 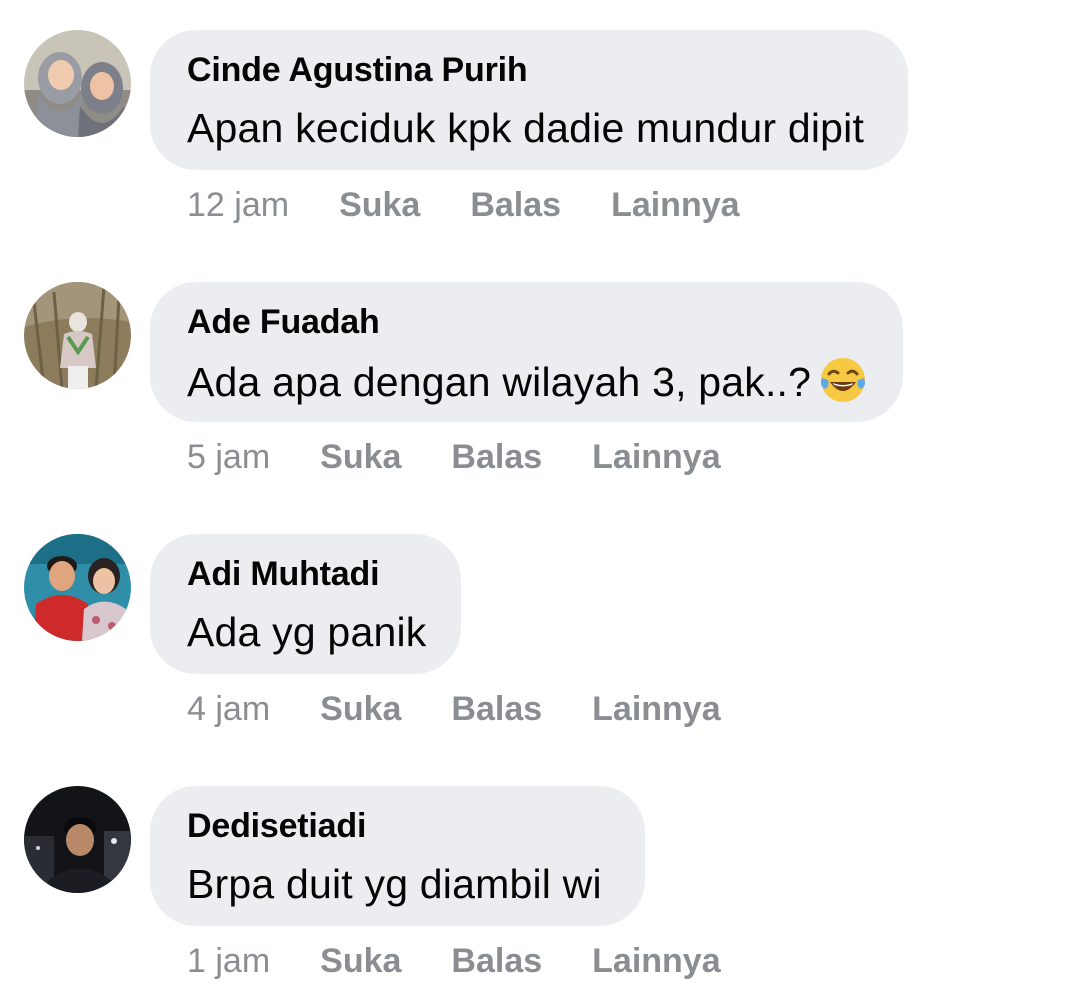 I want to click on comment-time: 1 jam, so click(x=228, y=961).